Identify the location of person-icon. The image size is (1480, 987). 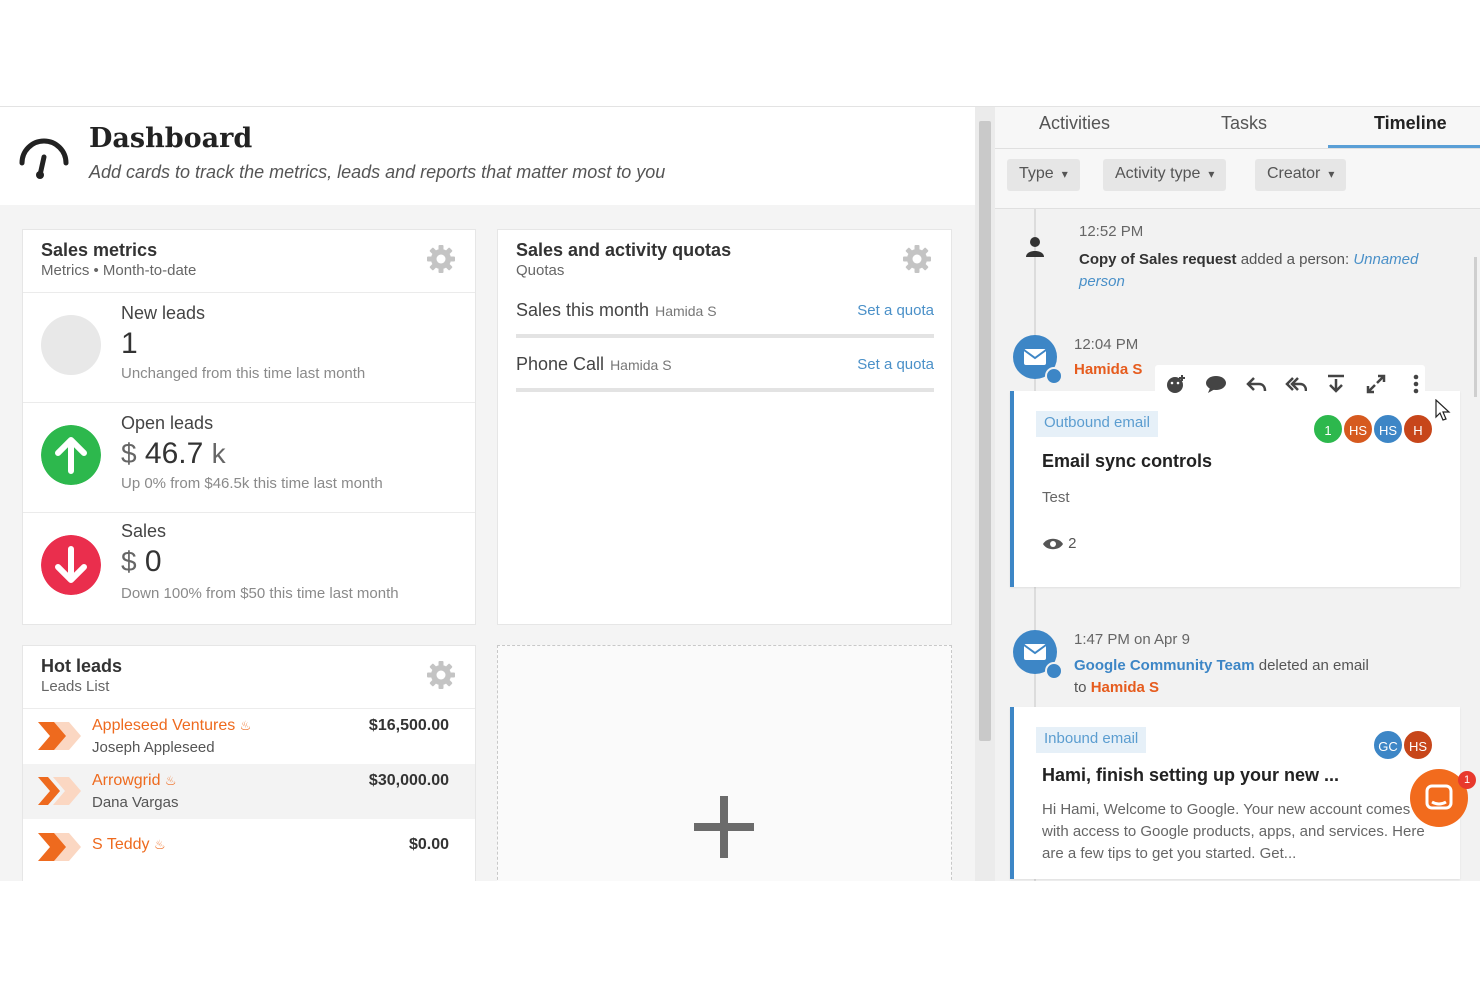
(1035, 247).